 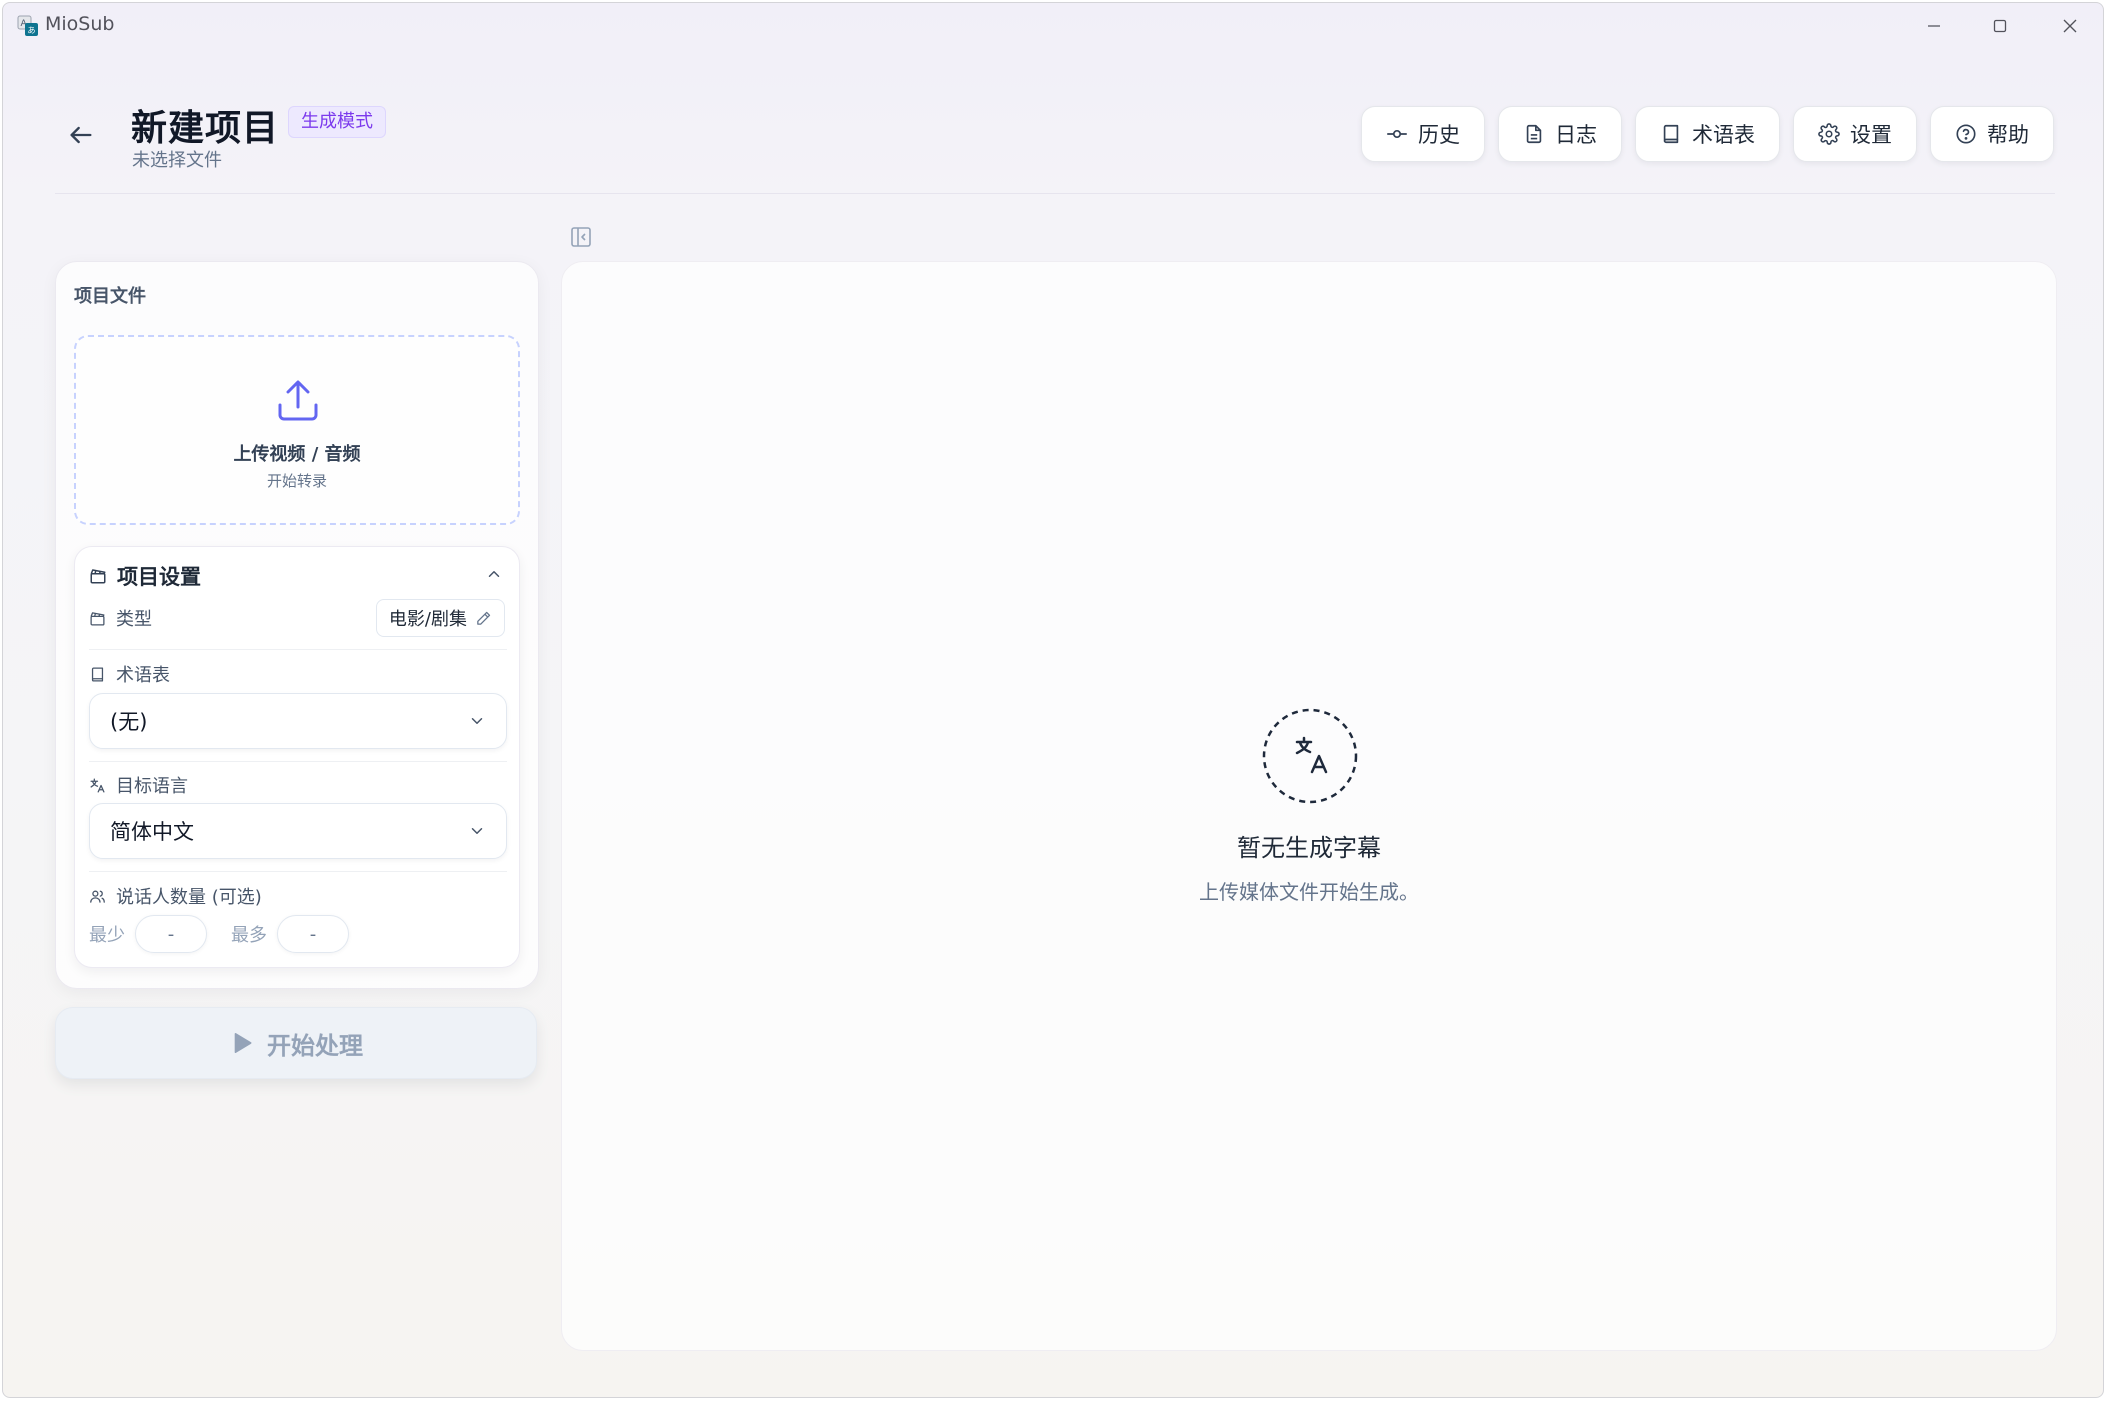 I want to click on help-label: 帮助, so click(x=2008, y=135).